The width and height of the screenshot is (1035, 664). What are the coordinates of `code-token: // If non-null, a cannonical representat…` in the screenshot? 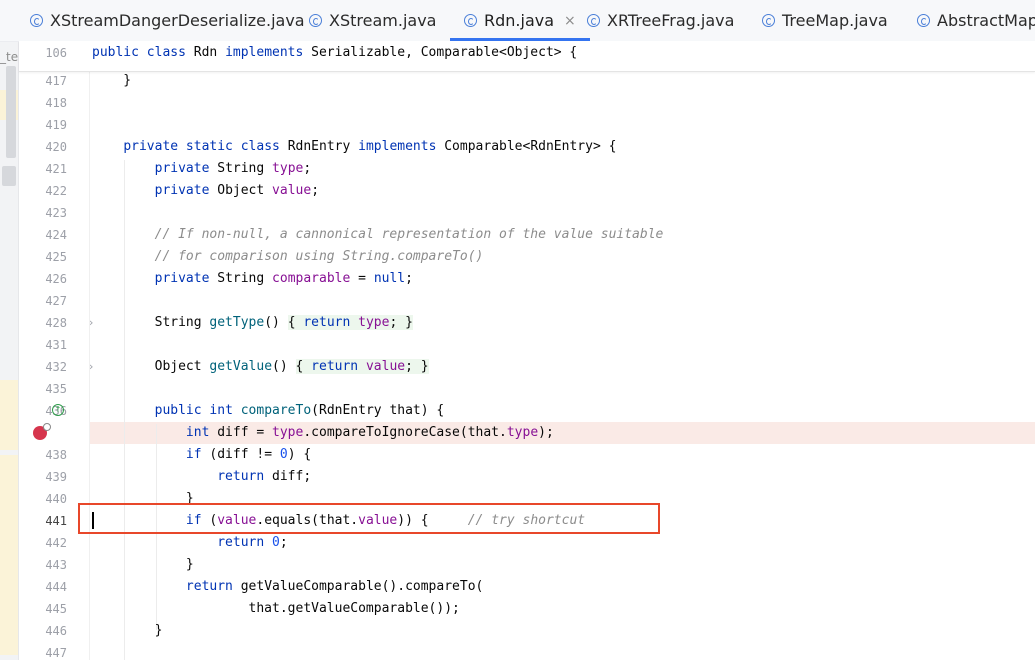 It's located at (409, 234).